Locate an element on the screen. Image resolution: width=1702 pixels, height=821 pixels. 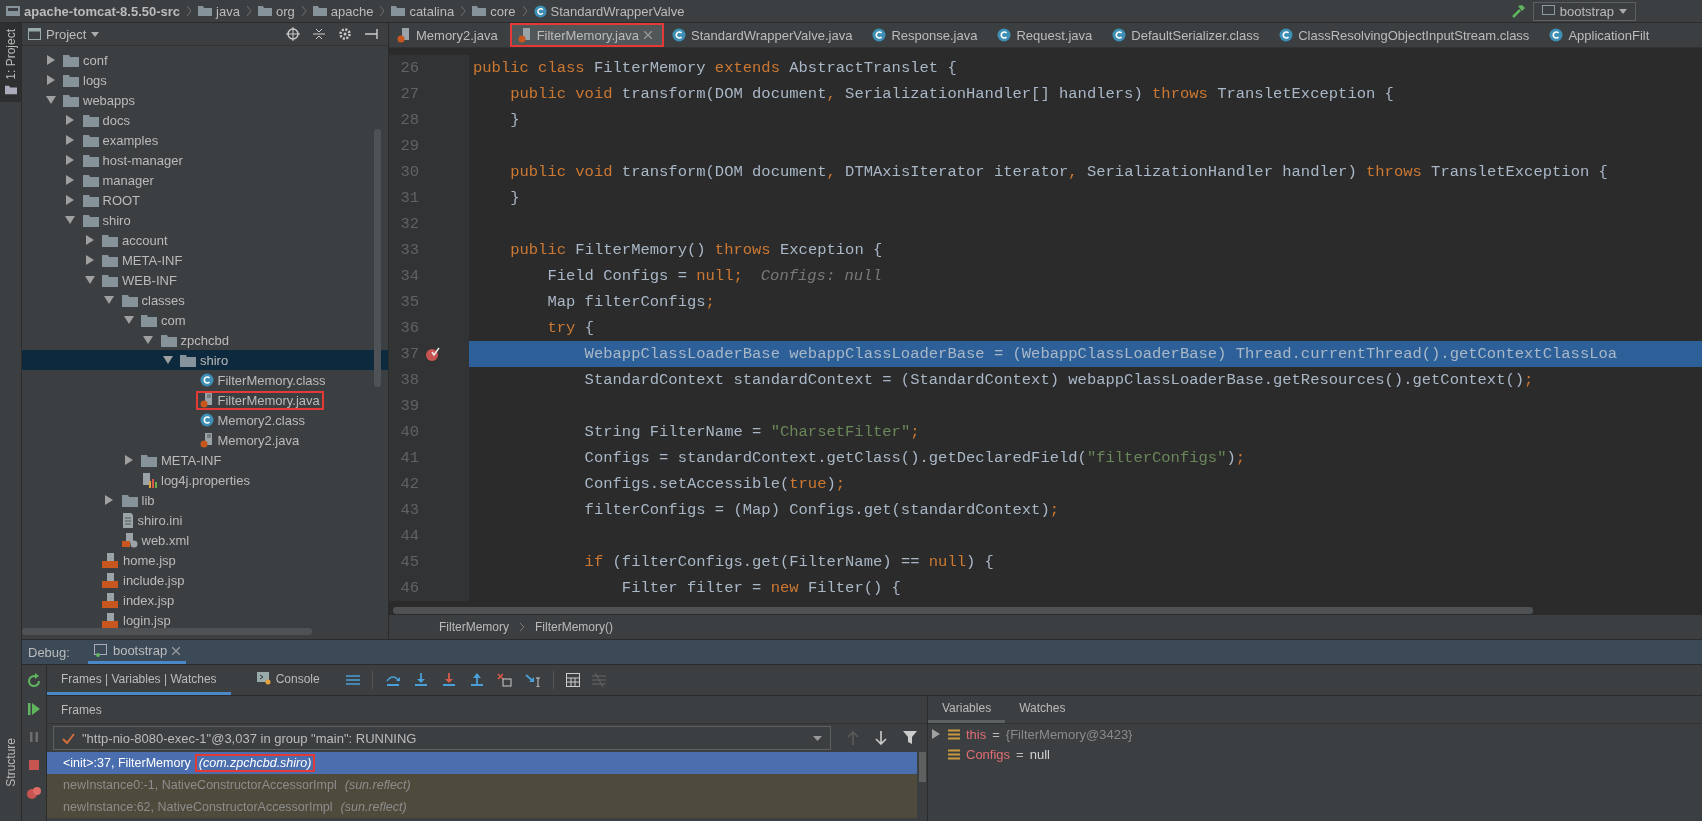
drop-frame-icon is located at coordinates (504, 680).